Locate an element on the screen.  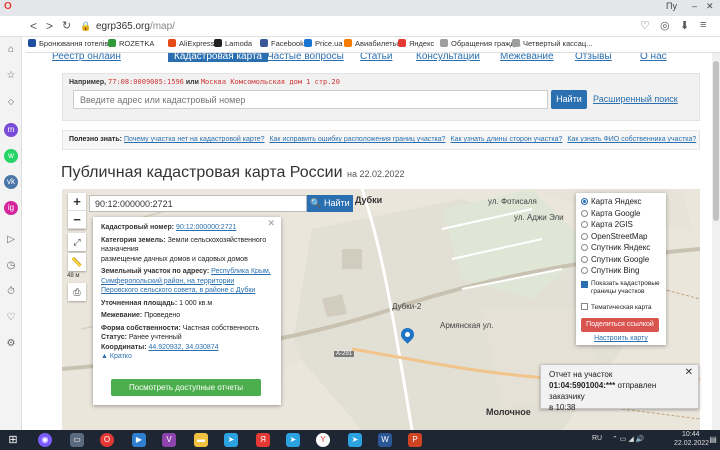
thematic-checkbox-row: Тематическая карта is located at coordinates (621, 308).